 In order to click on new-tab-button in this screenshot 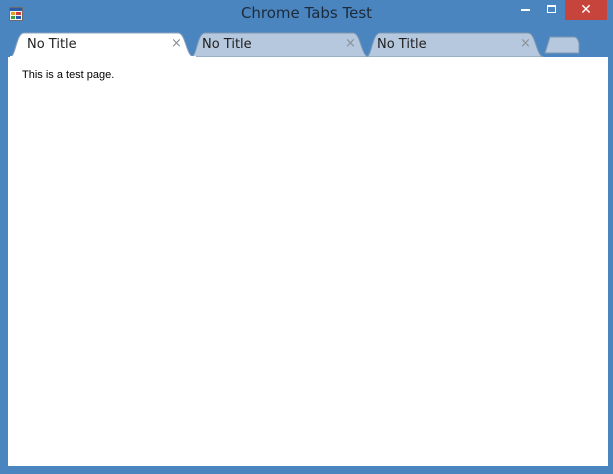, I will do `click(562, 45)`.